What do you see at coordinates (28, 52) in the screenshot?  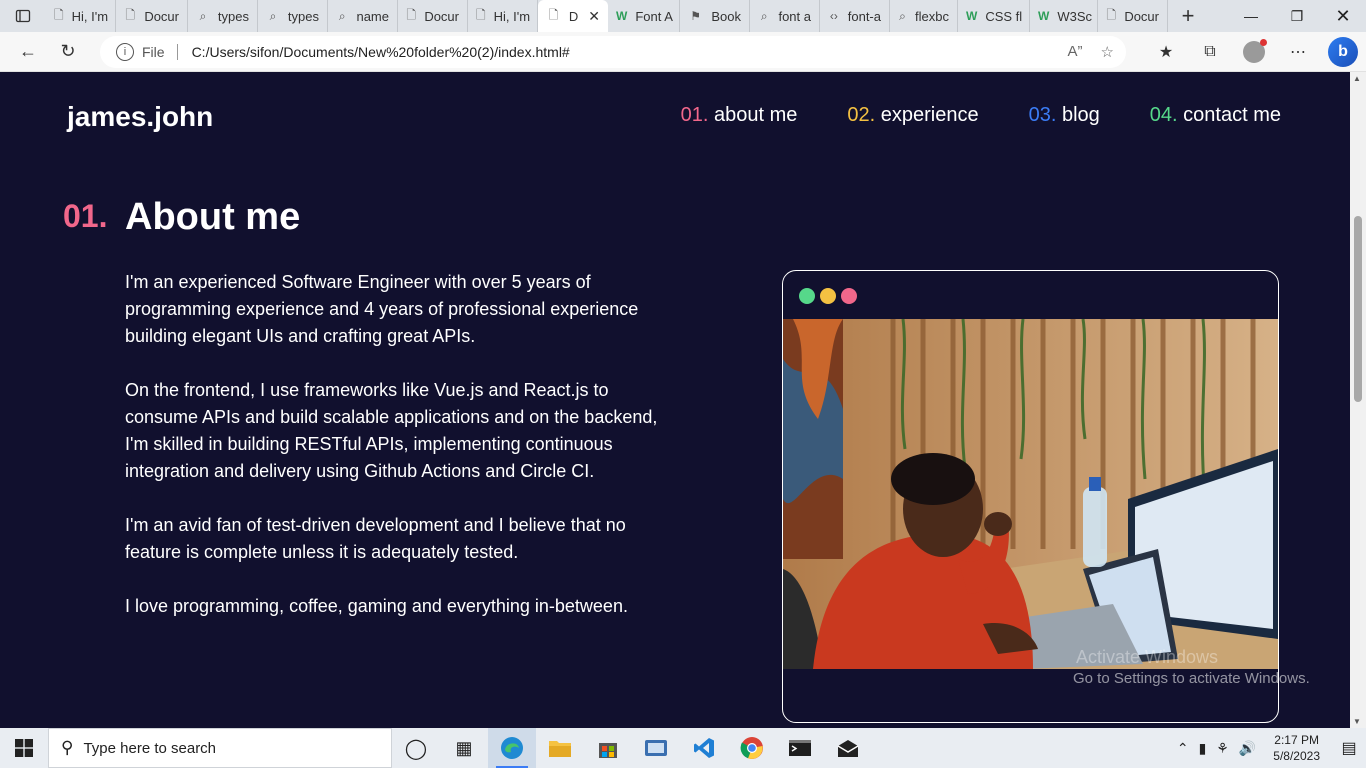 I see `back-button: ←` at bounding box center [28, 52].